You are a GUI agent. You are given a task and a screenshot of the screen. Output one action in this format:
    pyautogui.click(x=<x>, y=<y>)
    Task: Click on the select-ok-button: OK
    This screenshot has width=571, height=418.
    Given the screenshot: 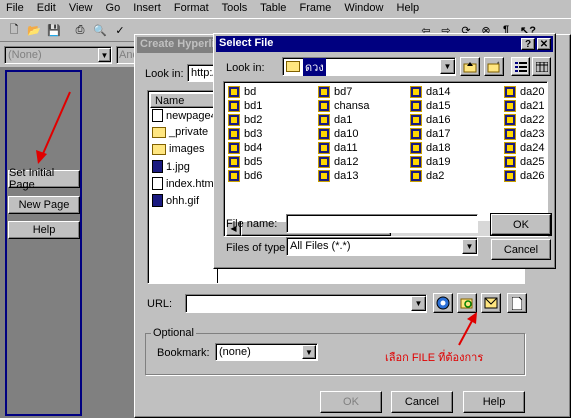 What is the action you would take?
    pyautogui.click(x=521, y=224)
    